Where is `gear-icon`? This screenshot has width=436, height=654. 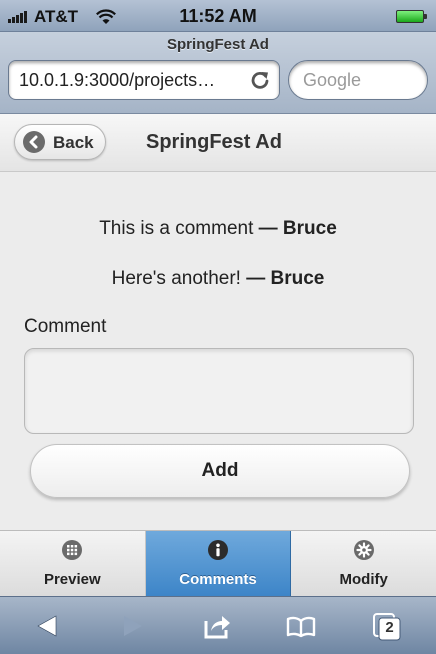 gear-icon is located at coordinates (363, 550).